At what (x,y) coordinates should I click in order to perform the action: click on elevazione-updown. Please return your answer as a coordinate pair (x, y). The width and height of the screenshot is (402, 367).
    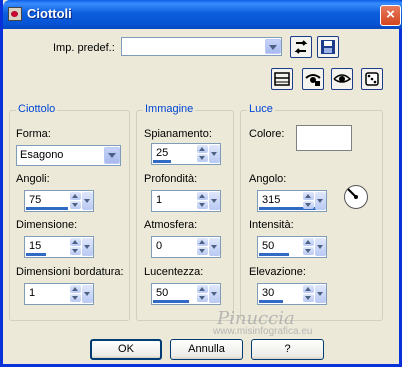
    Looking at the image, I should click on (308, 294).